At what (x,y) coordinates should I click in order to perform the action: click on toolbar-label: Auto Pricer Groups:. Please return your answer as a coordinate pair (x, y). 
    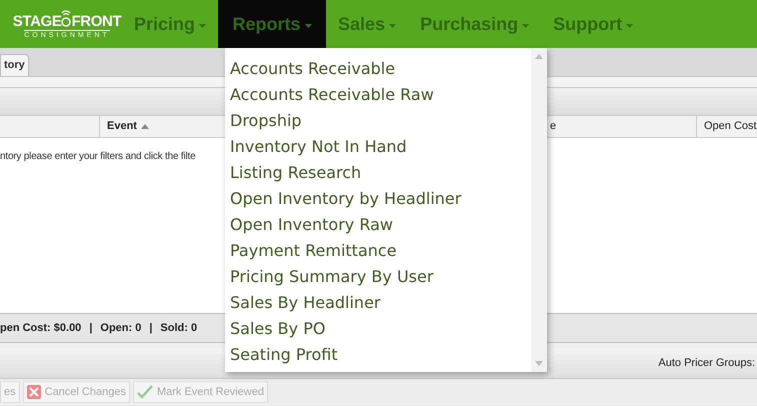
    Looking at the image, I should click on (706, 364).